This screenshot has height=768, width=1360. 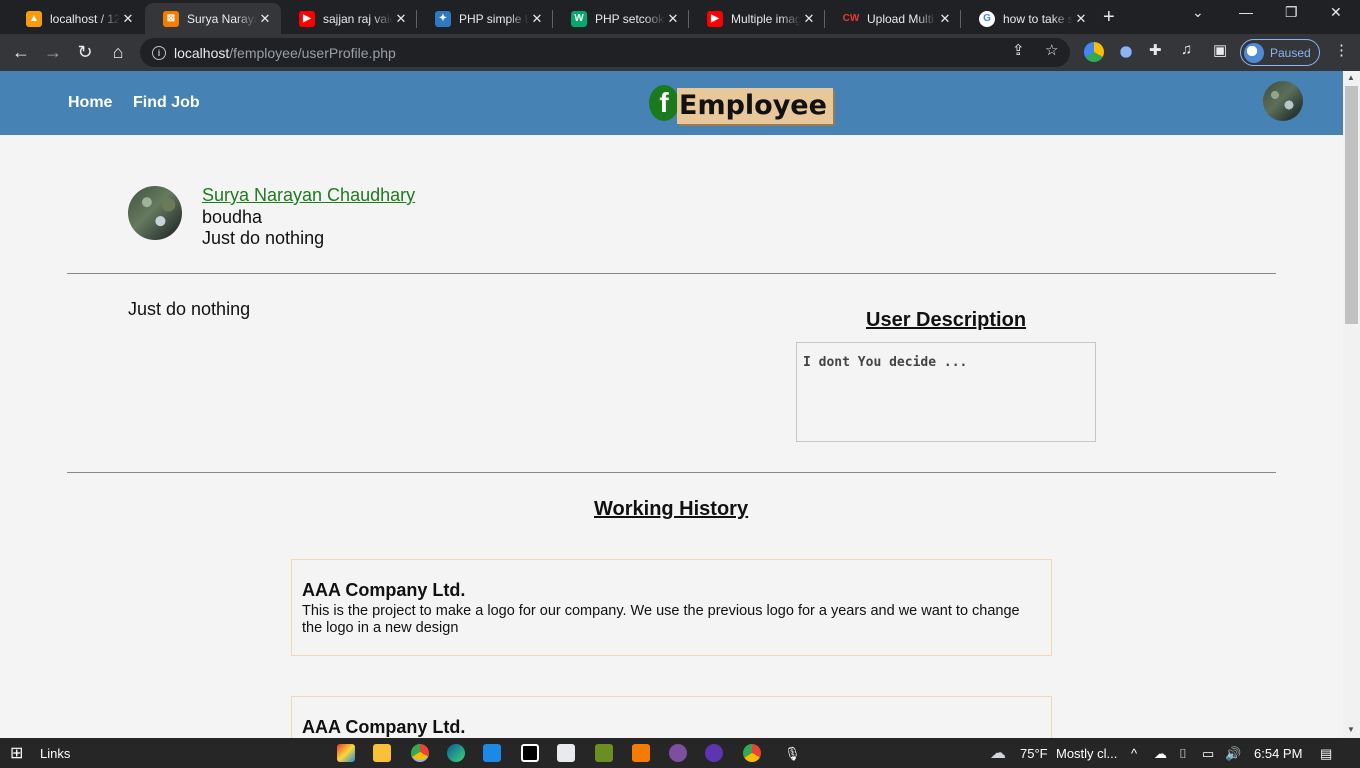 What do you see at coordinates (851, 18) in the screenshot?
I see `codewithharry-icon: CW` at bounding box center [851, 18].